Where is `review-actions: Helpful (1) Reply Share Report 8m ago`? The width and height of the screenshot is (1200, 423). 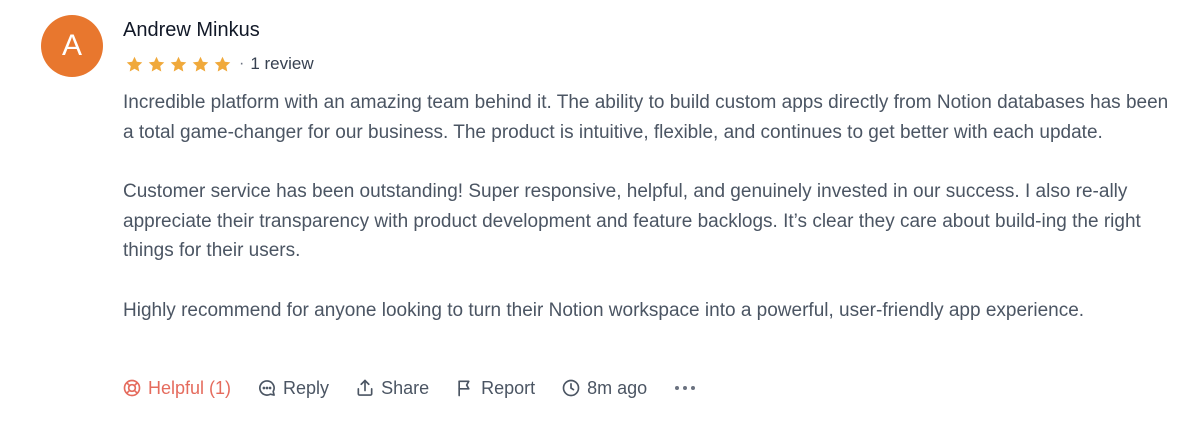
review-actions: Helpful (1) Reply Share Report 8m ago is located at coordinates (409, 388).